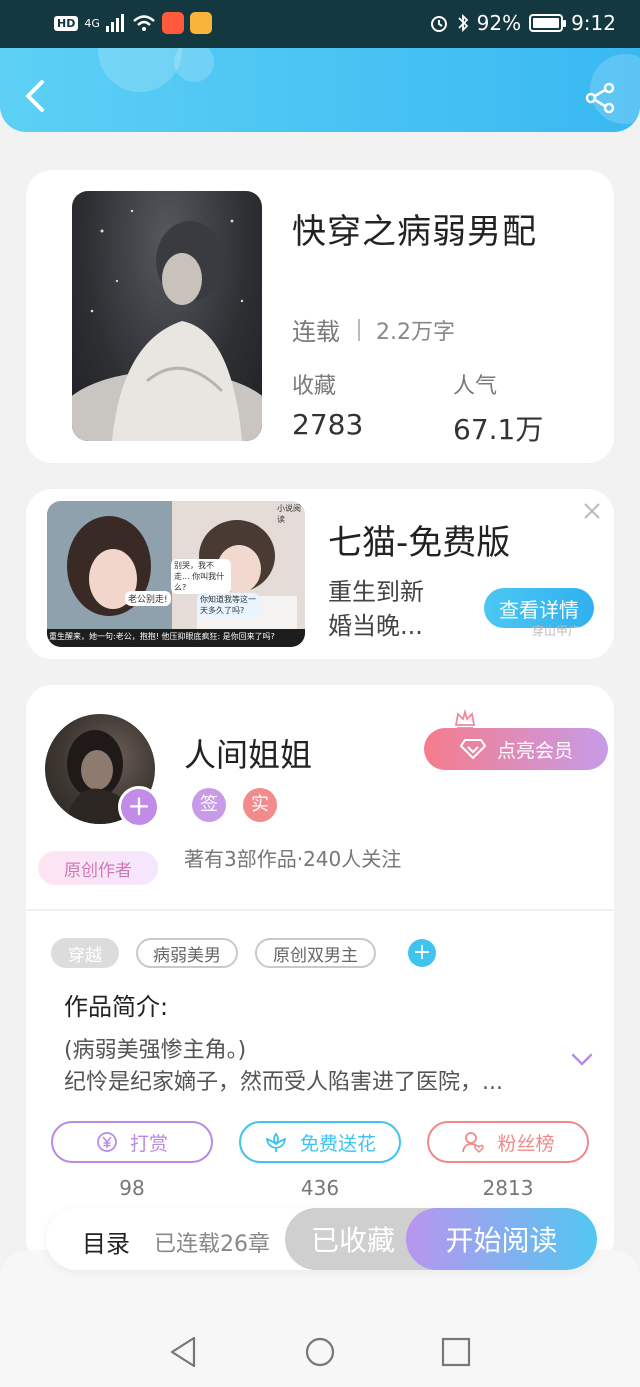 This screenshot has height=1387, width=640. I want to click on tip-button: 打赏, so click(132, 1142).